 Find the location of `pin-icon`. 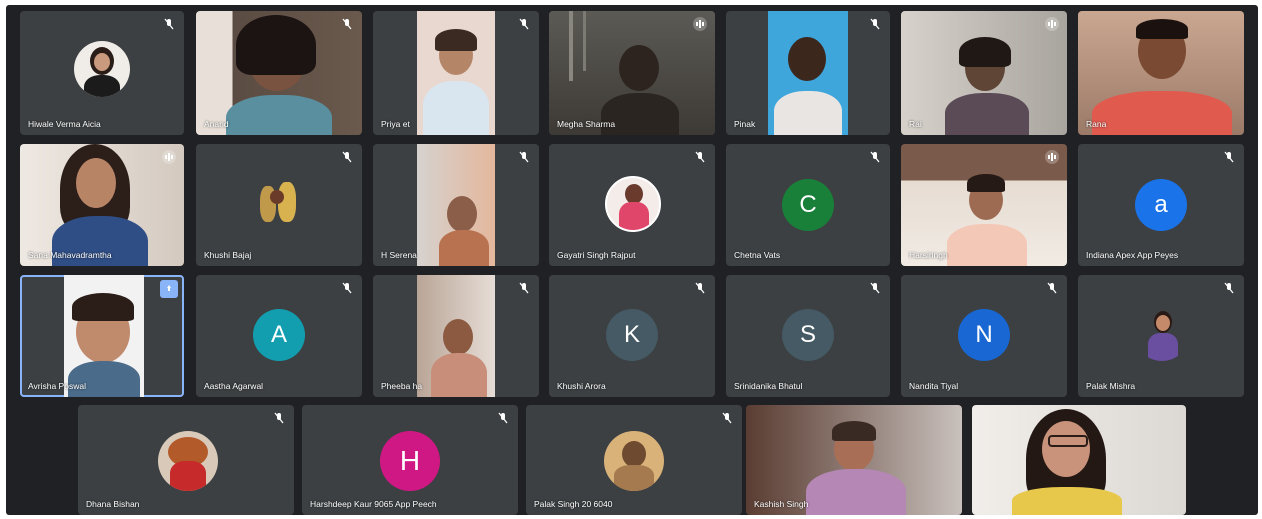

pin-icon is located at coordinates (169, 289).